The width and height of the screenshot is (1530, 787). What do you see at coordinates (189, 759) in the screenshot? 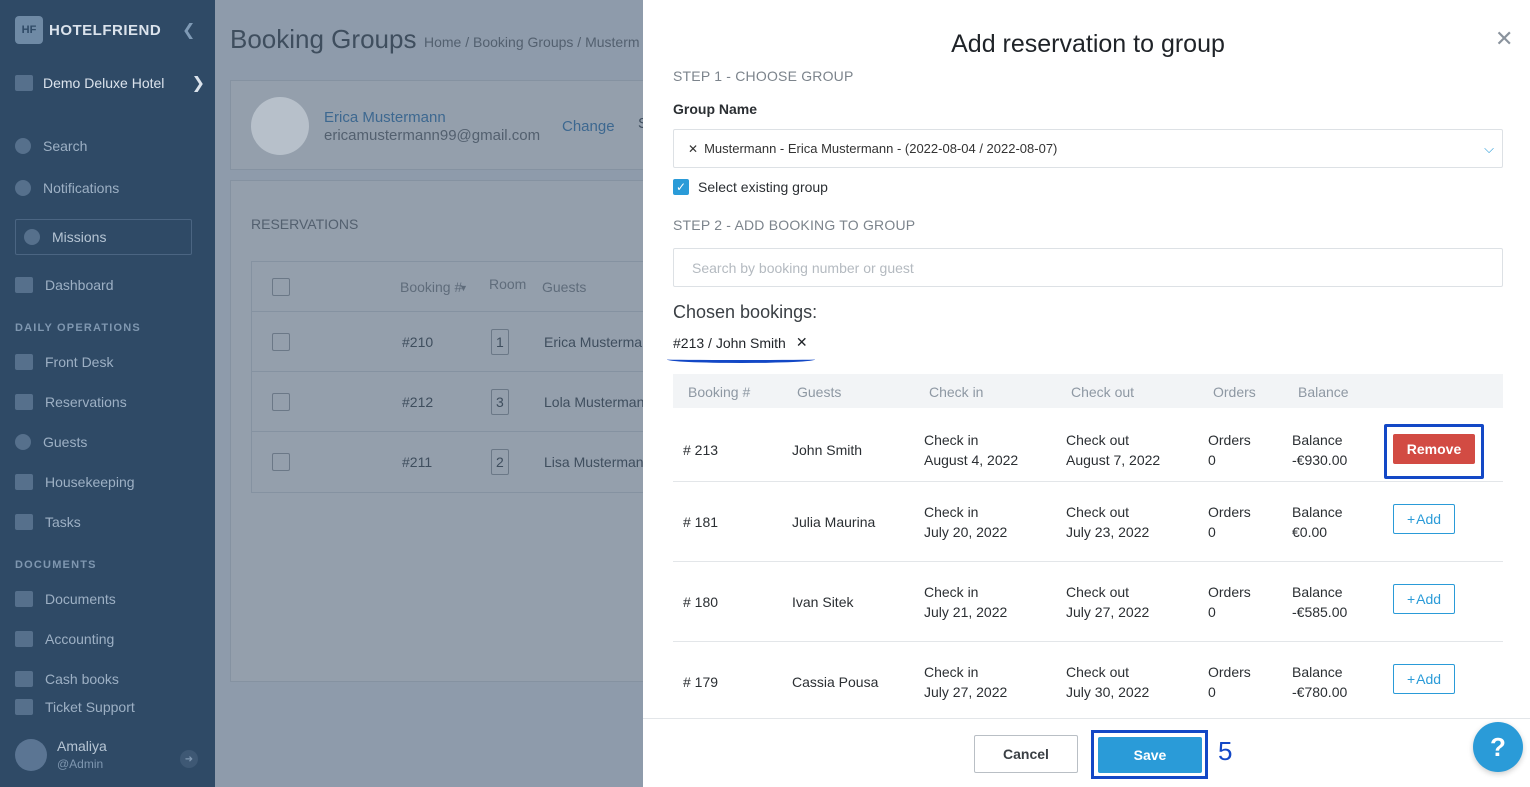
I see `logout-icon: ➜` at bounding box center [189, 759].